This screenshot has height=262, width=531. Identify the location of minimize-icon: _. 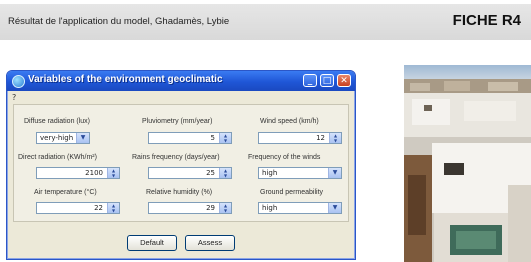
(310, 80).